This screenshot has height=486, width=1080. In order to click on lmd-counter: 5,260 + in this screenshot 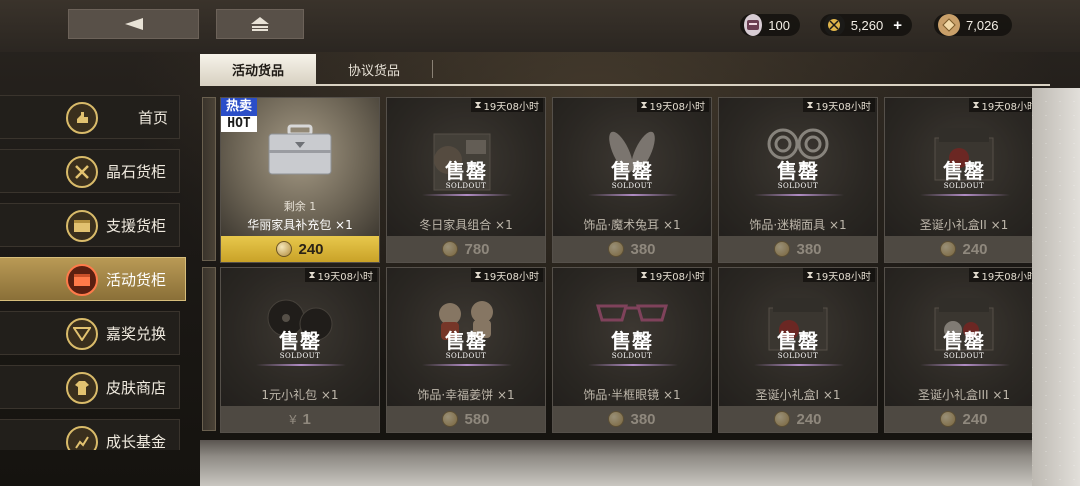, I will do `click(866, 25)`.